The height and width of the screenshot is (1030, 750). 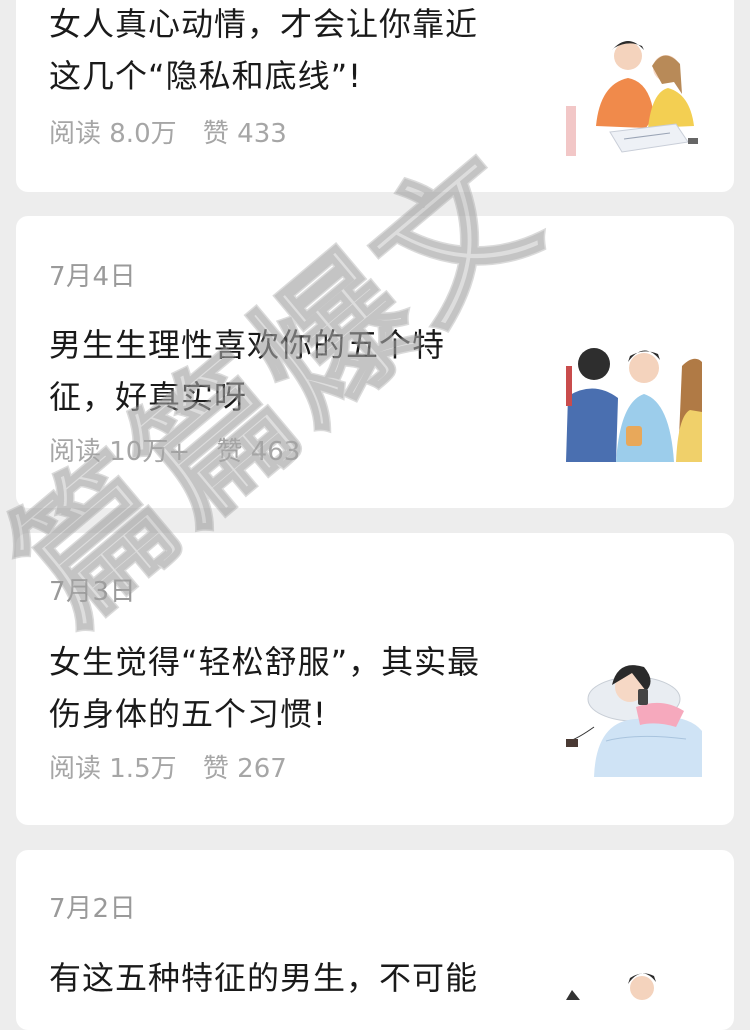 What do you see at coordinates (205, 76) in the screenshot?
I see `article-title-line: 这几个“隐私和底线”!` at bounding box center [205, 76].